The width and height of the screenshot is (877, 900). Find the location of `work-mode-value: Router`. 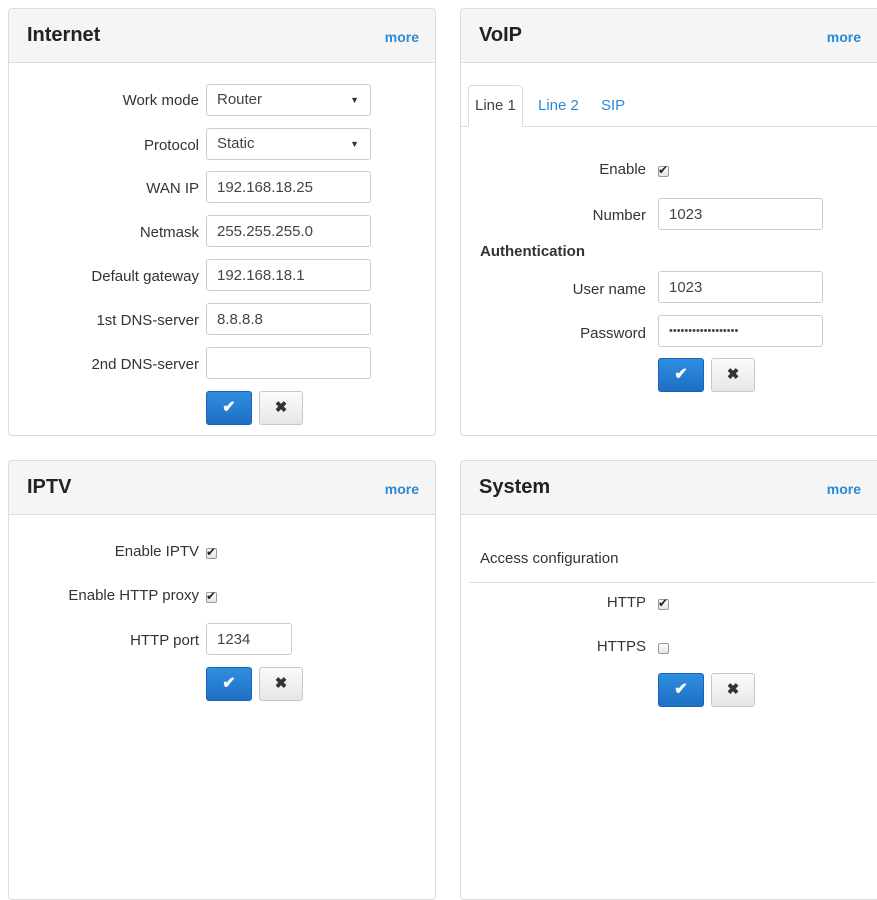

work-mode-value: Router is located at coordinates (240, 99).